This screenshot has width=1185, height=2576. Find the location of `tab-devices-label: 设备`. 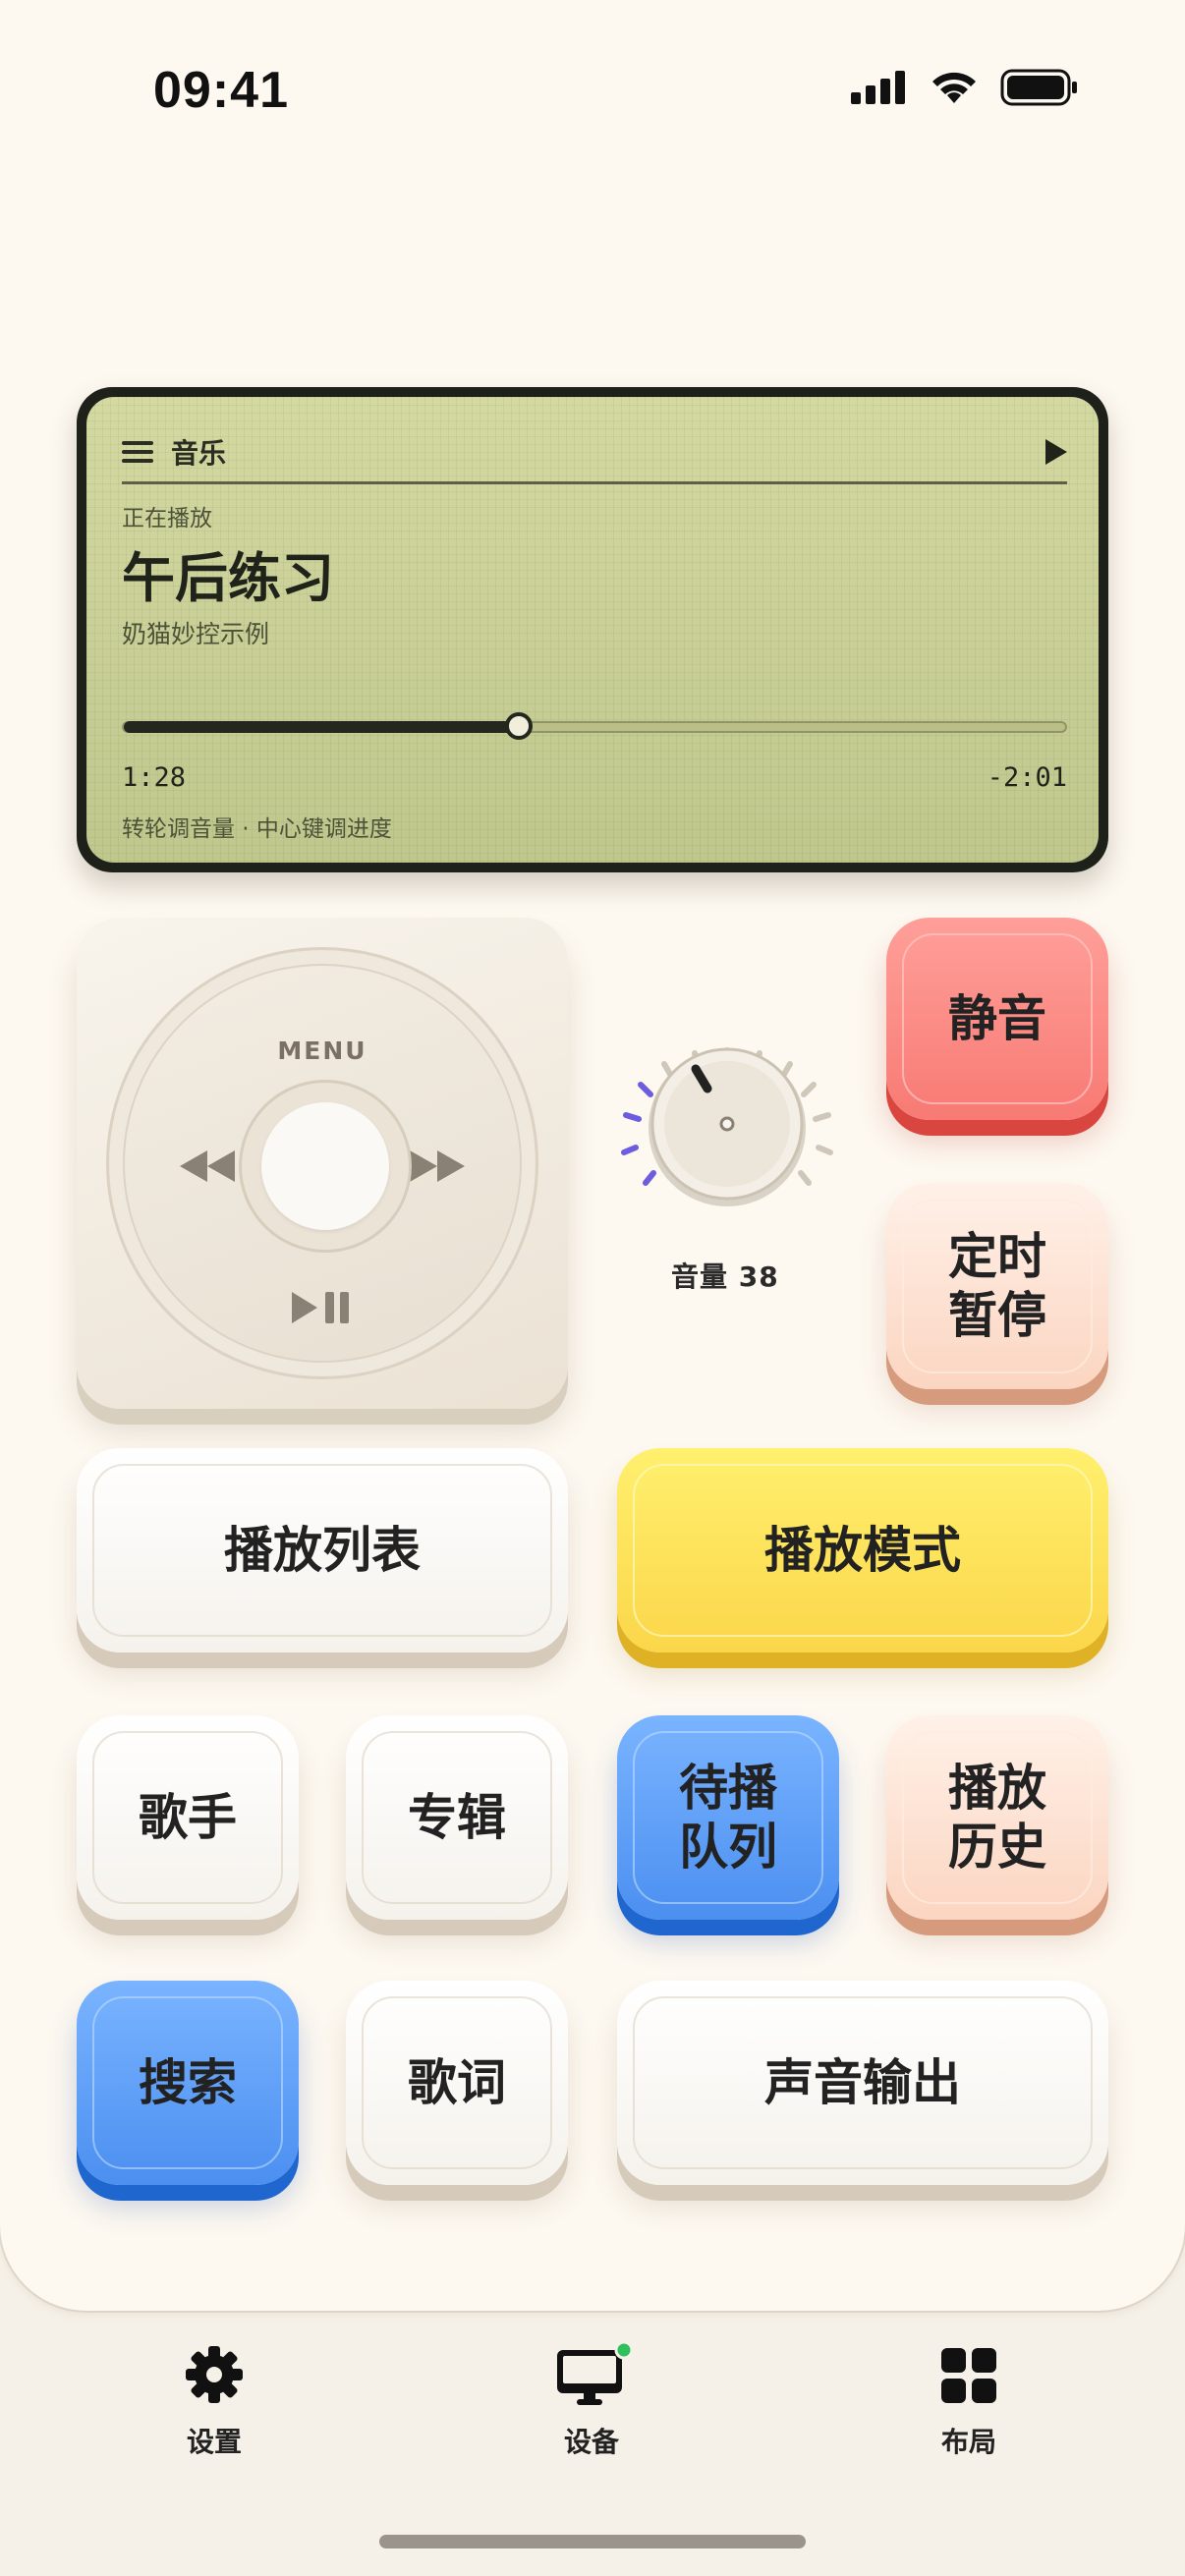

tab-devices-label: 设备 is located at coordinates (591, 2442).